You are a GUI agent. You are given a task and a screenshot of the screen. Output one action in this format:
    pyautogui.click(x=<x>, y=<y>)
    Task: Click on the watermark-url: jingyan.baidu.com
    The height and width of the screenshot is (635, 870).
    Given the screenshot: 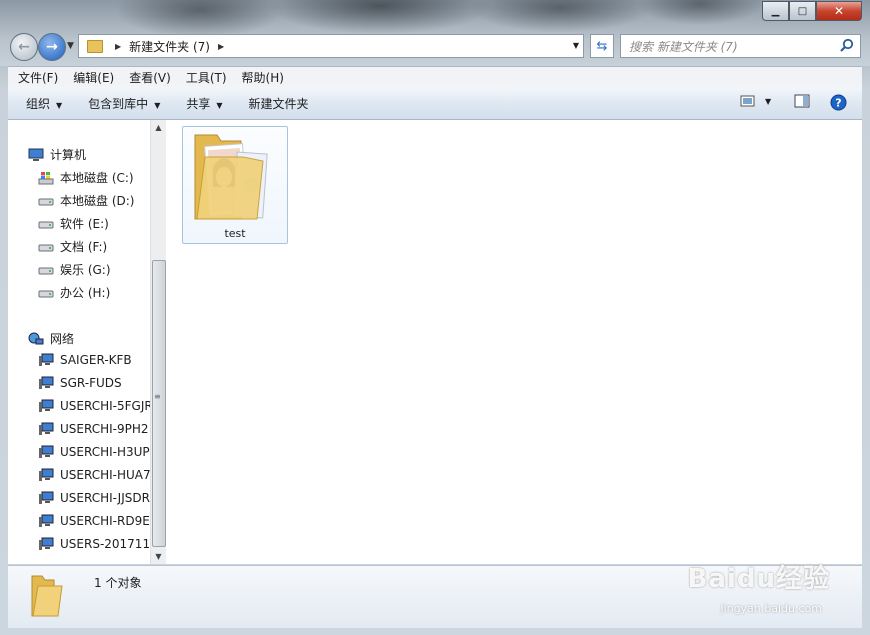 What is the action you would take?
    pyautogui.click(x=771, y=608)
    